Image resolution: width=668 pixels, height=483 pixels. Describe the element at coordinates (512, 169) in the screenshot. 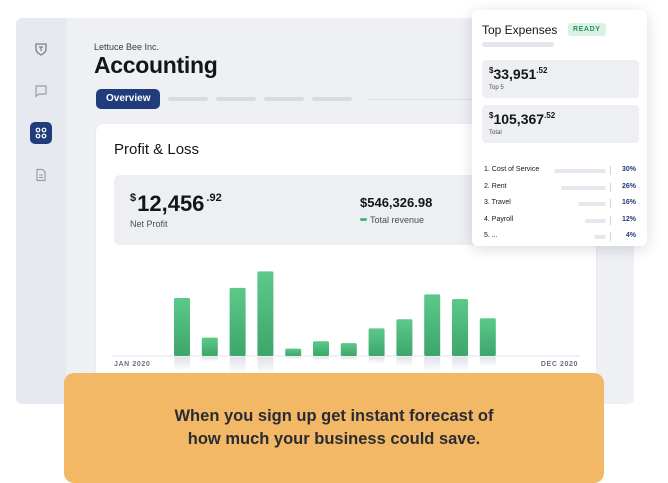

I see `expense-name: 1. Cost of Service` at that location.